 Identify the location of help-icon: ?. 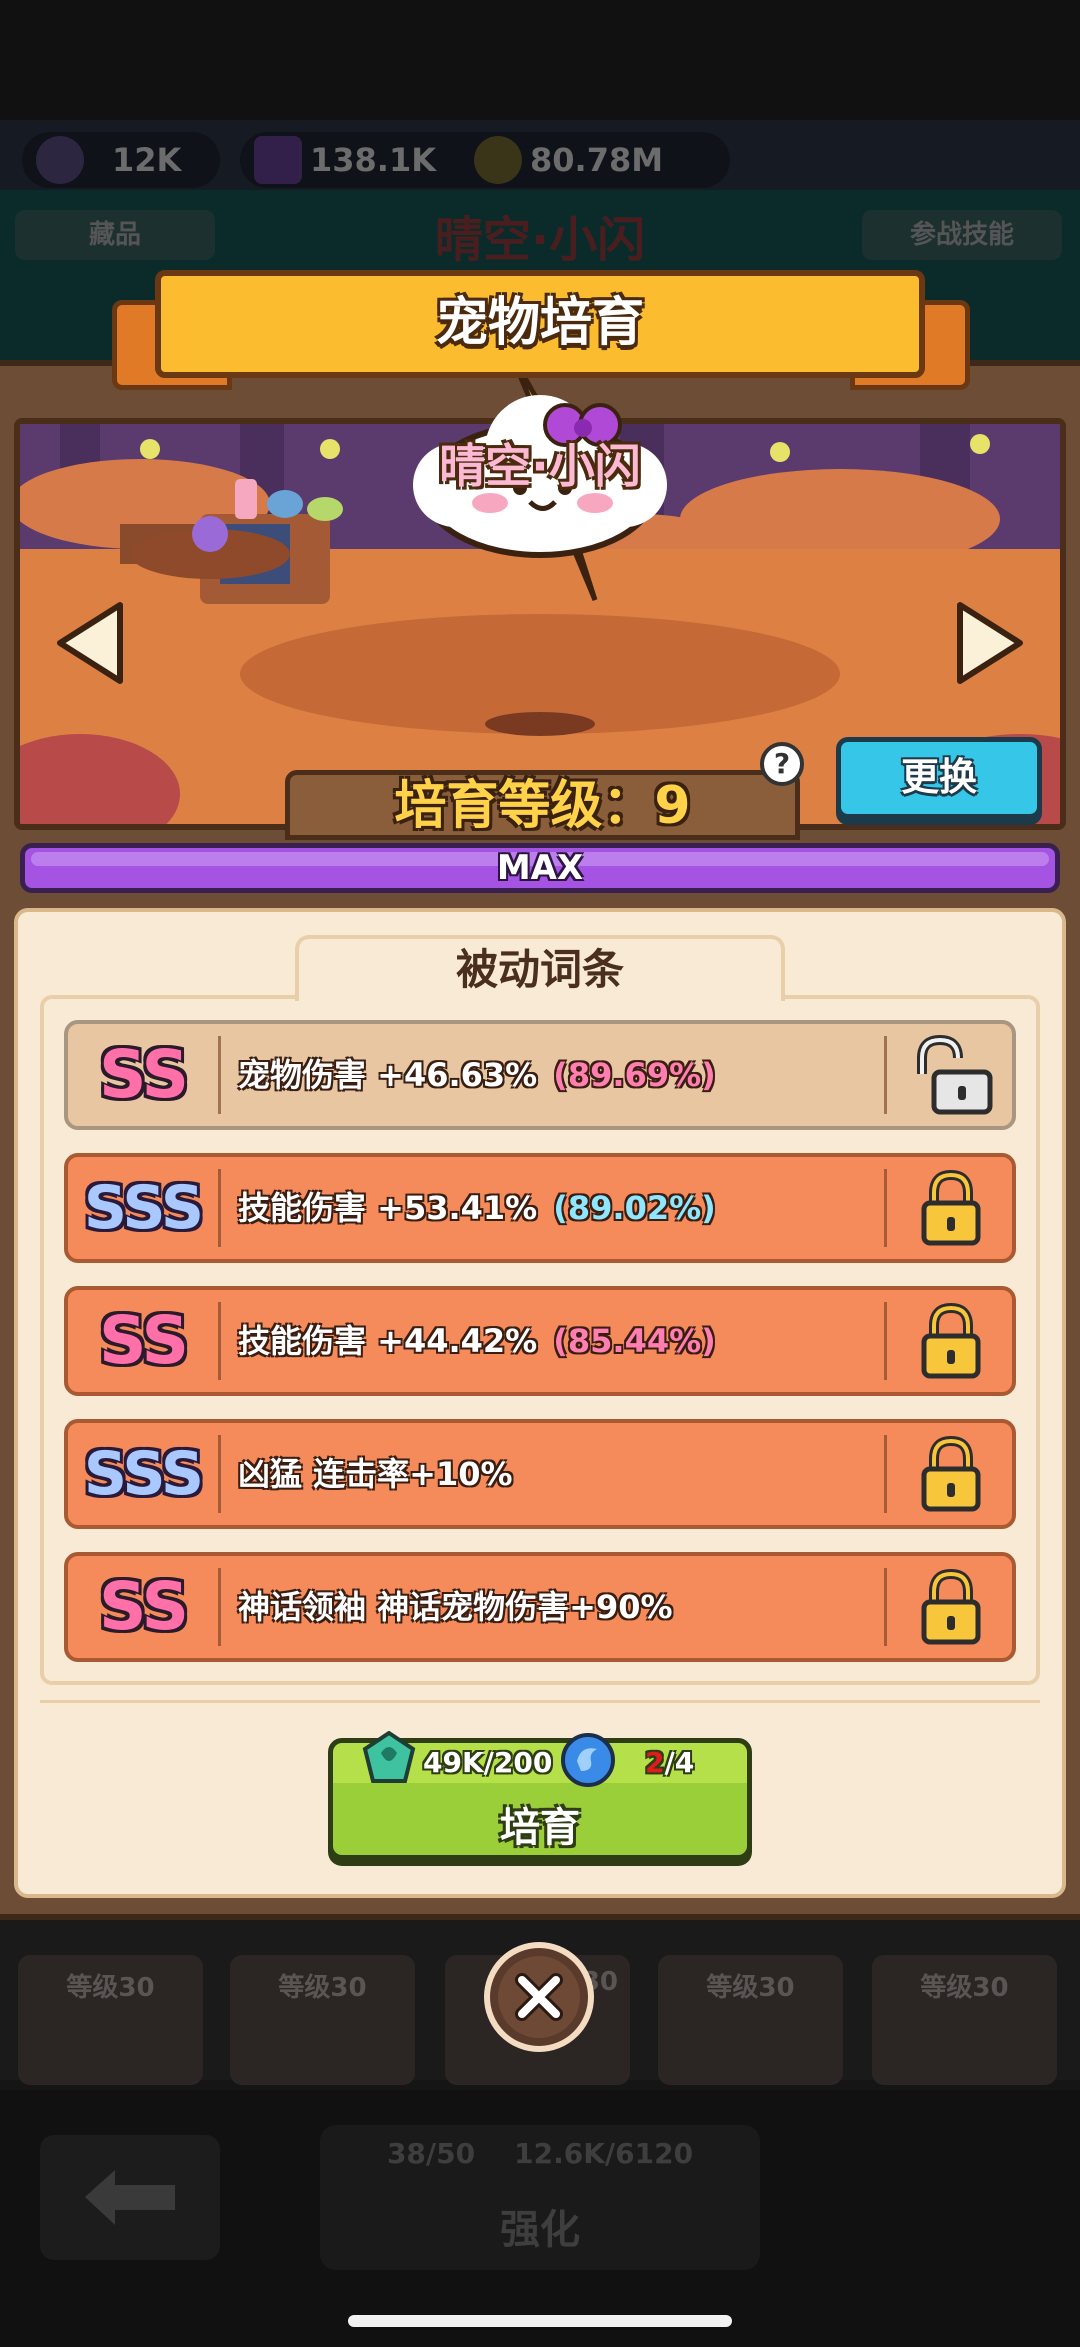
(782, 764).